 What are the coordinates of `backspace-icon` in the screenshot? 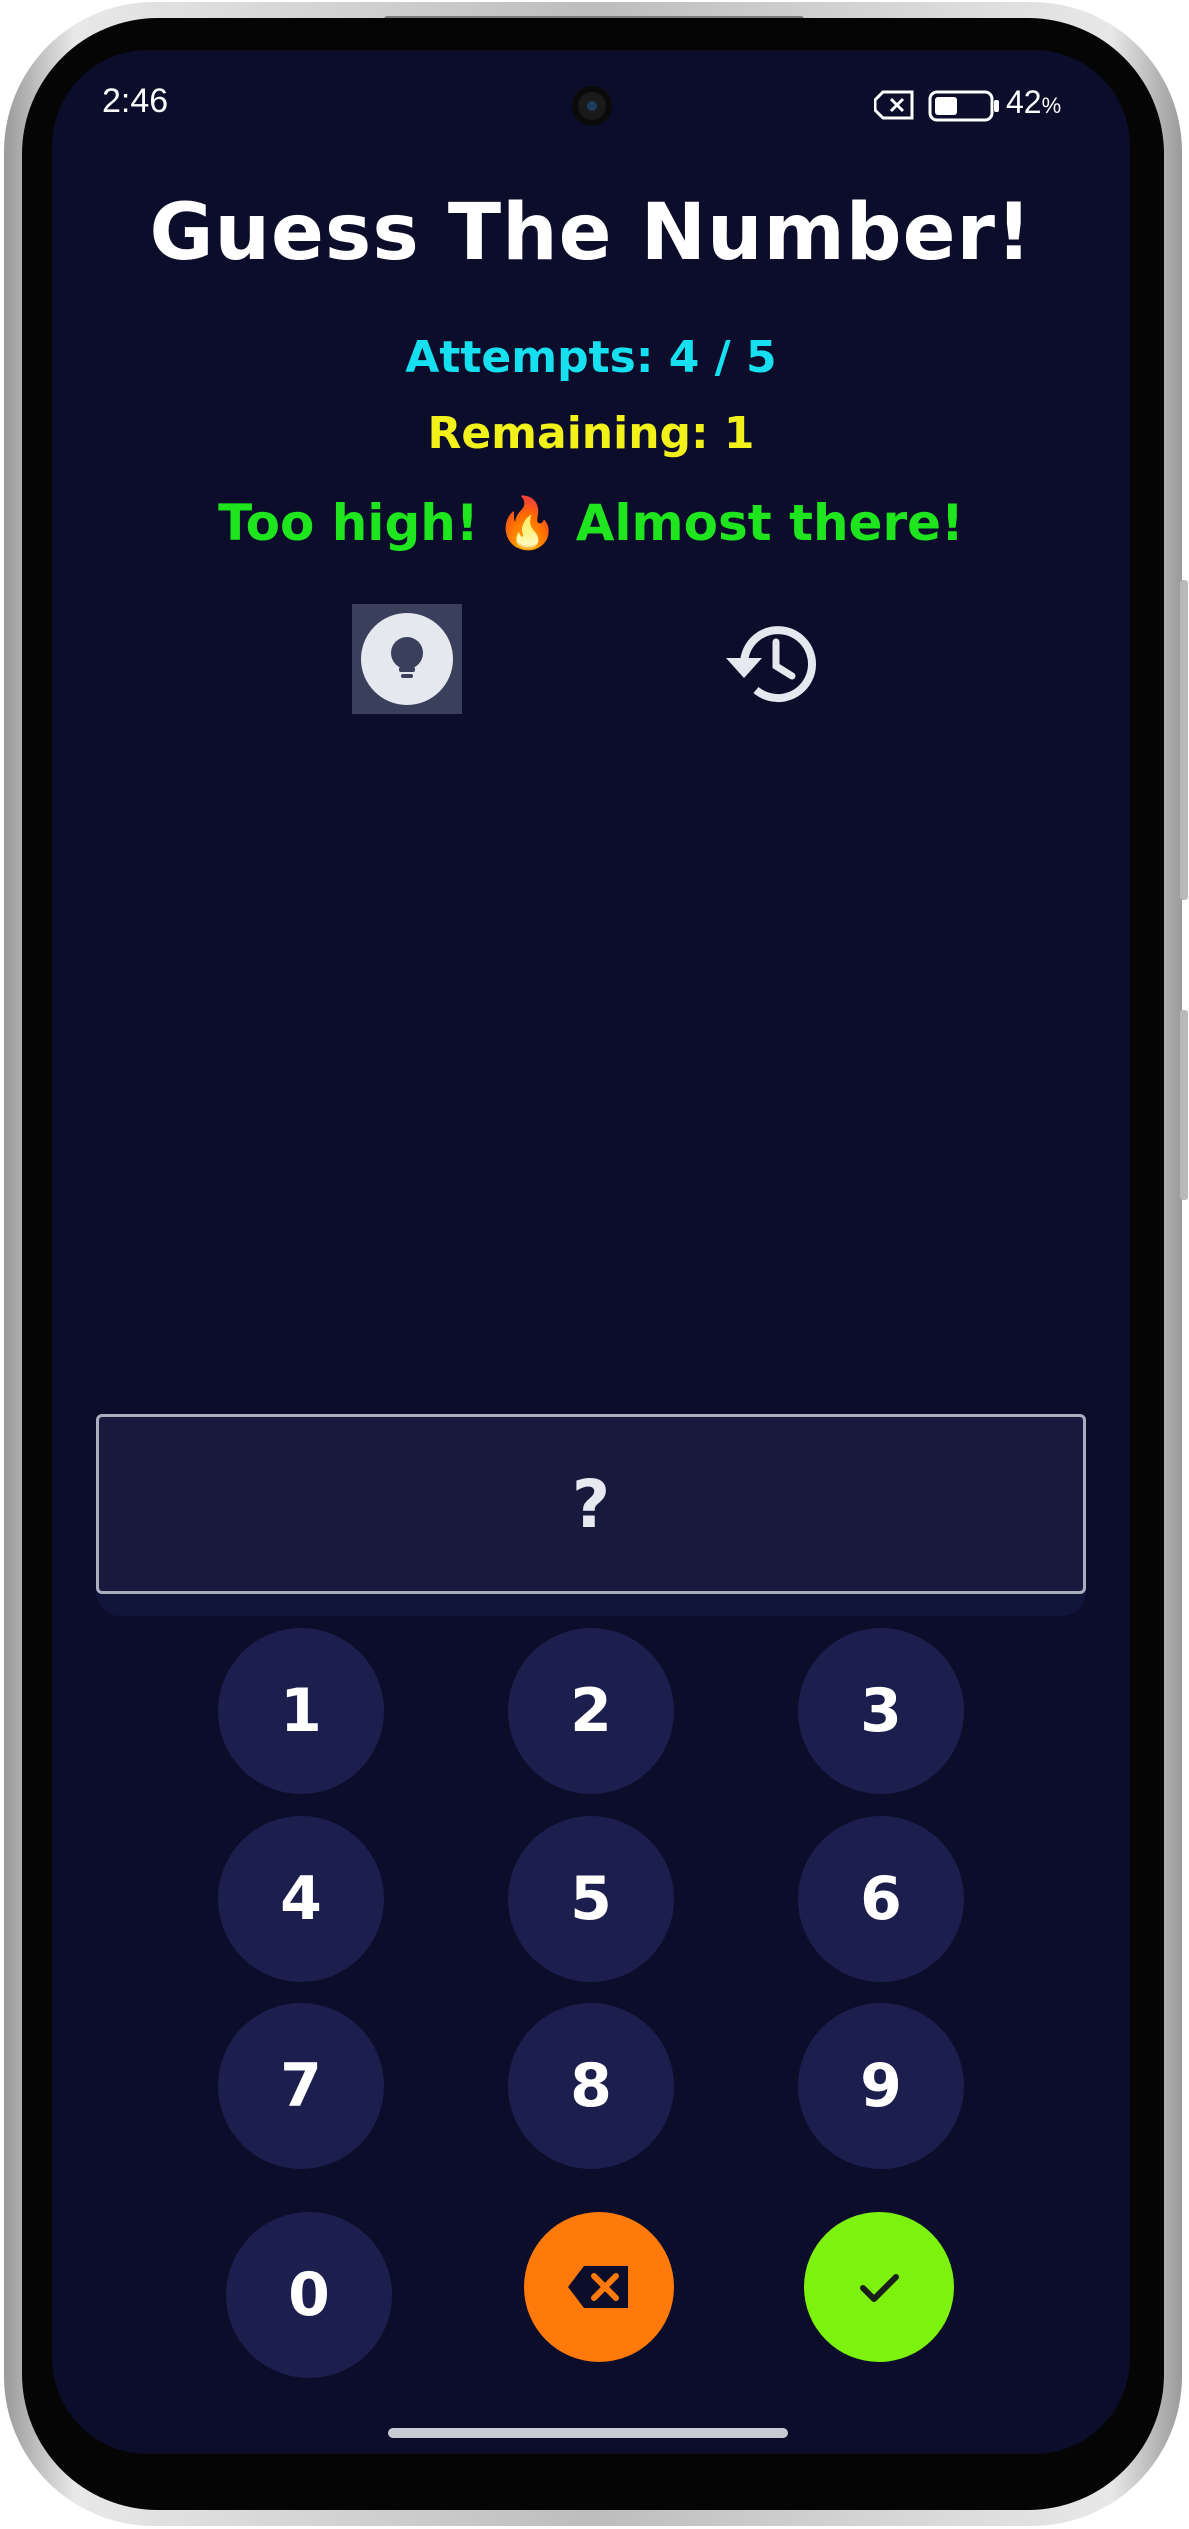 It's located at (598, 2287).